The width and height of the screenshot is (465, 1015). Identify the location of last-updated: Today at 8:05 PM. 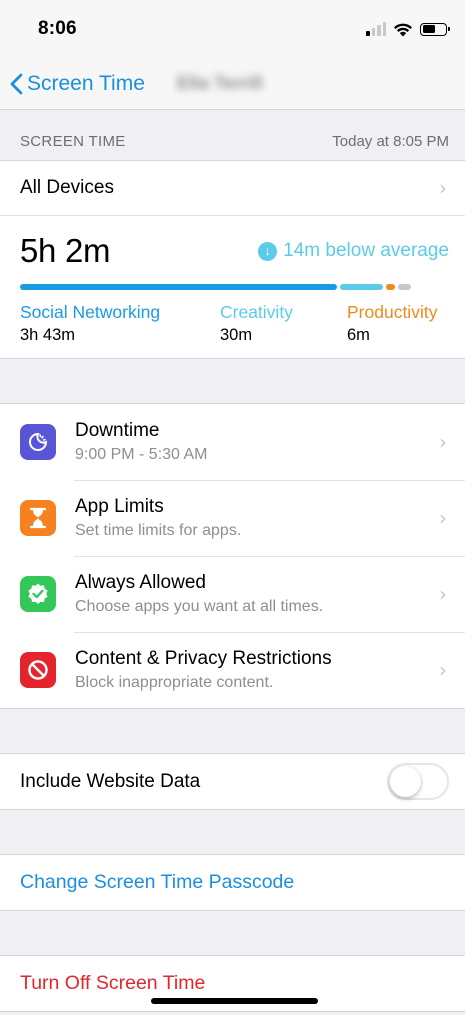
(390, 141).